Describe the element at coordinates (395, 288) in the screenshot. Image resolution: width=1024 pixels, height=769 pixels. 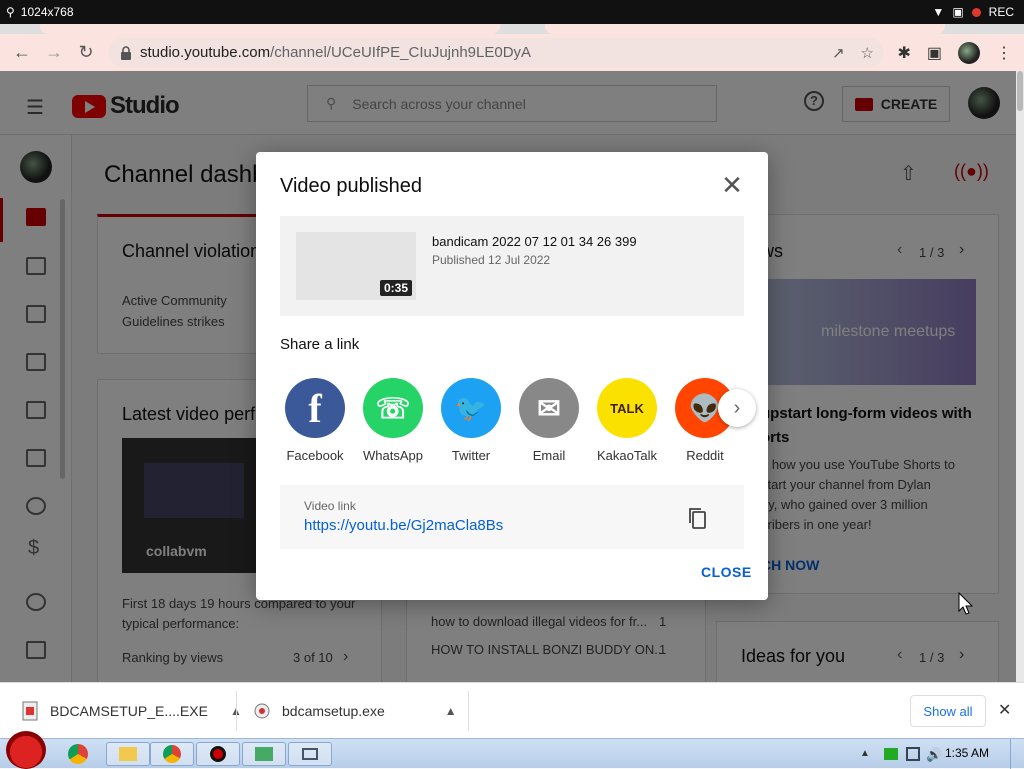
I see `video-duration: 0:35` at that location.